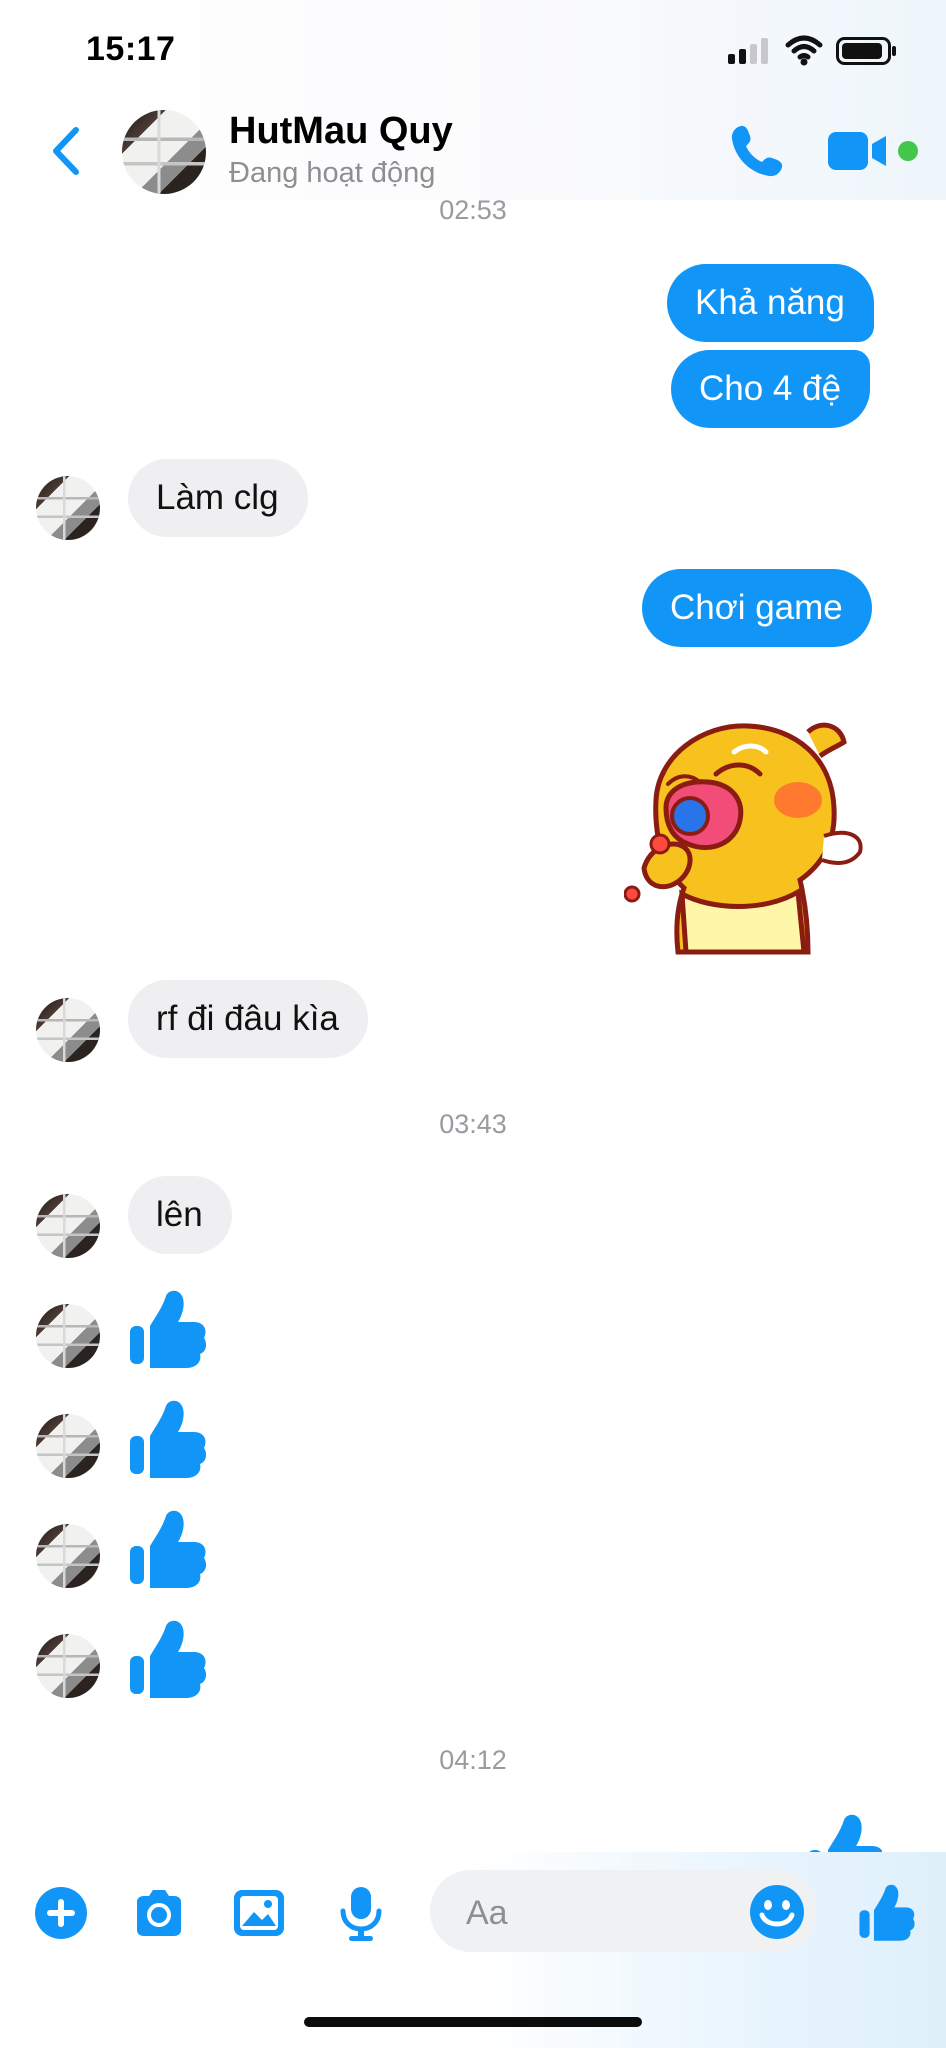  What do you see at coordinates (361, 1913) in the screenshot?
I see `microphone-icon` at bounding box center [361, 1913].